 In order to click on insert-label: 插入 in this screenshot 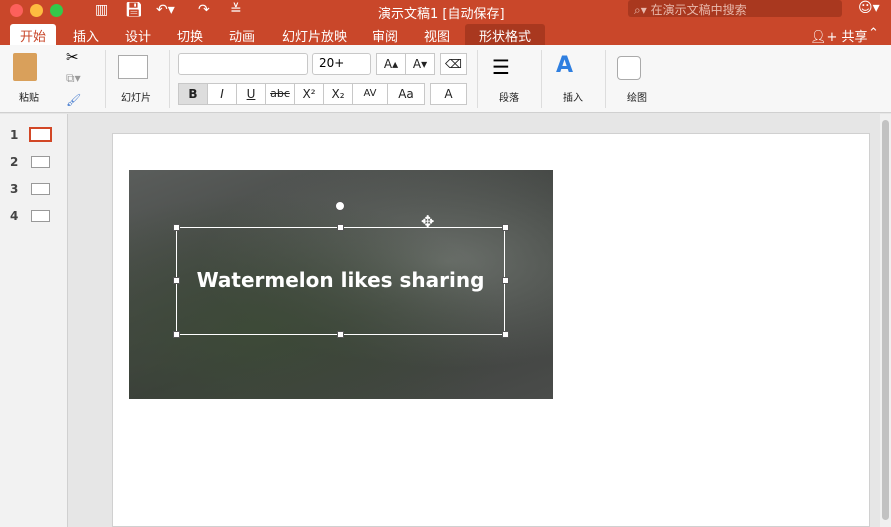, I will do `click(573, 96)`.